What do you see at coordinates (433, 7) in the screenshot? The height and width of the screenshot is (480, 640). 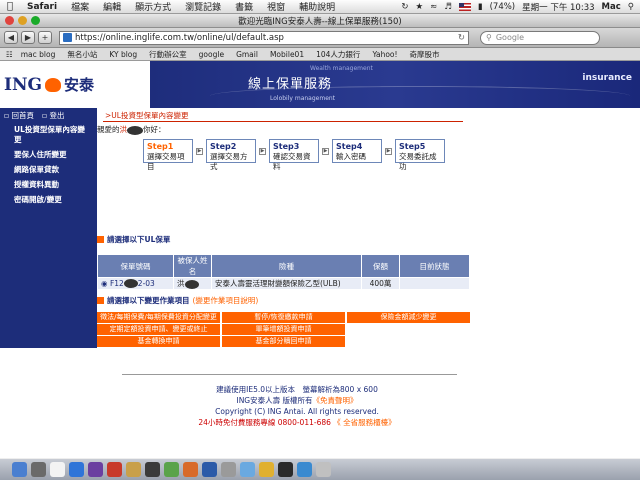 I see `wifi-icon: ≈` at bounding box center [433, 7].